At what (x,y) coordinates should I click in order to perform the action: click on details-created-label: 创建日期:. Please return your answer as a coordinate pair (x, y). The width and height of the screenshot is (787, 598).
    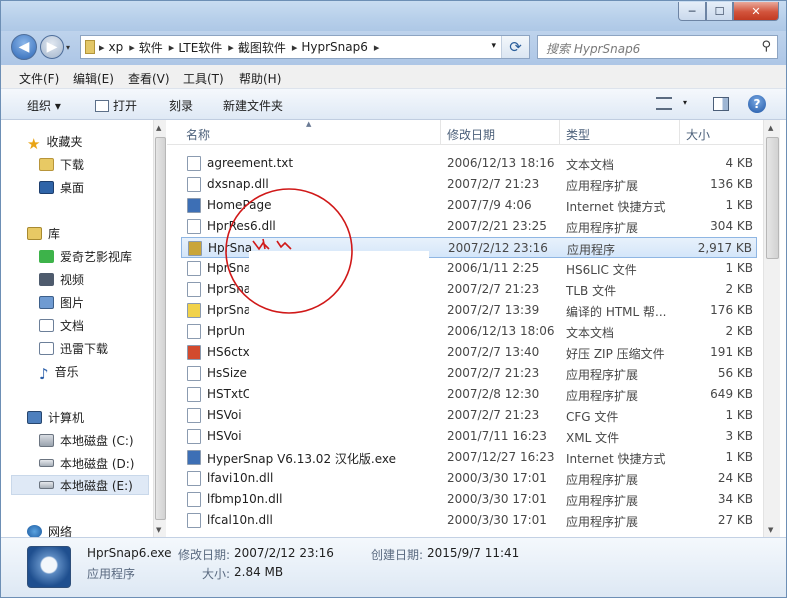
    Looking at the image, I should click on (397, 555).